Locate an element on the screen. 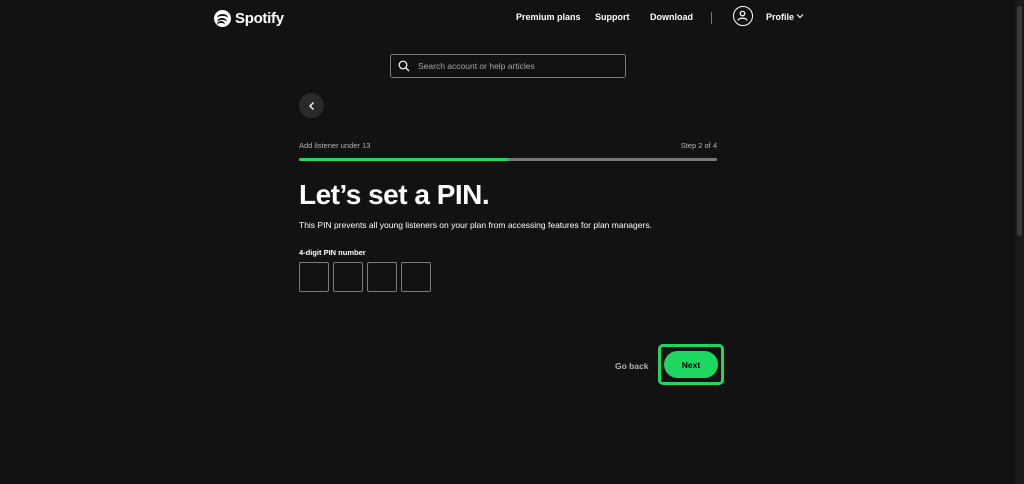 The height and width of the screenshot is (484, 1024). scrollbar-thumb is located at coordinates (1019, 121).